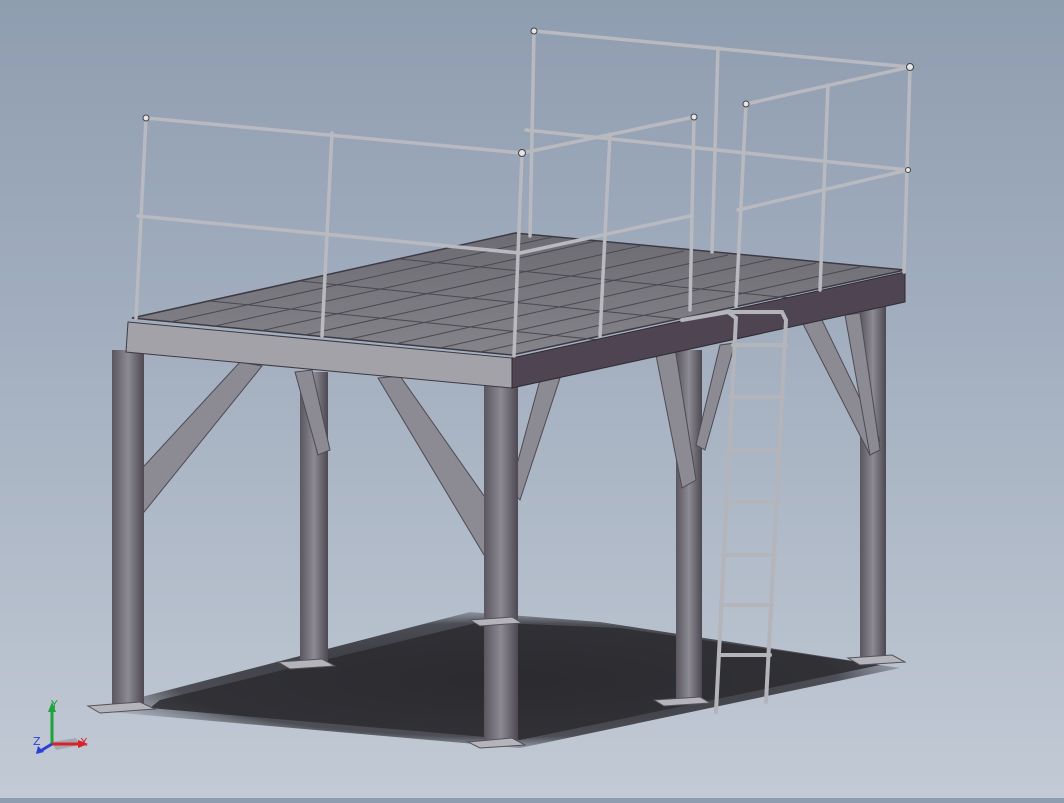  What do you see at coordinates (65, 728) in the screenshot?
I see `coordinate-triad: Y X Z` at bounding box center [65, 728].